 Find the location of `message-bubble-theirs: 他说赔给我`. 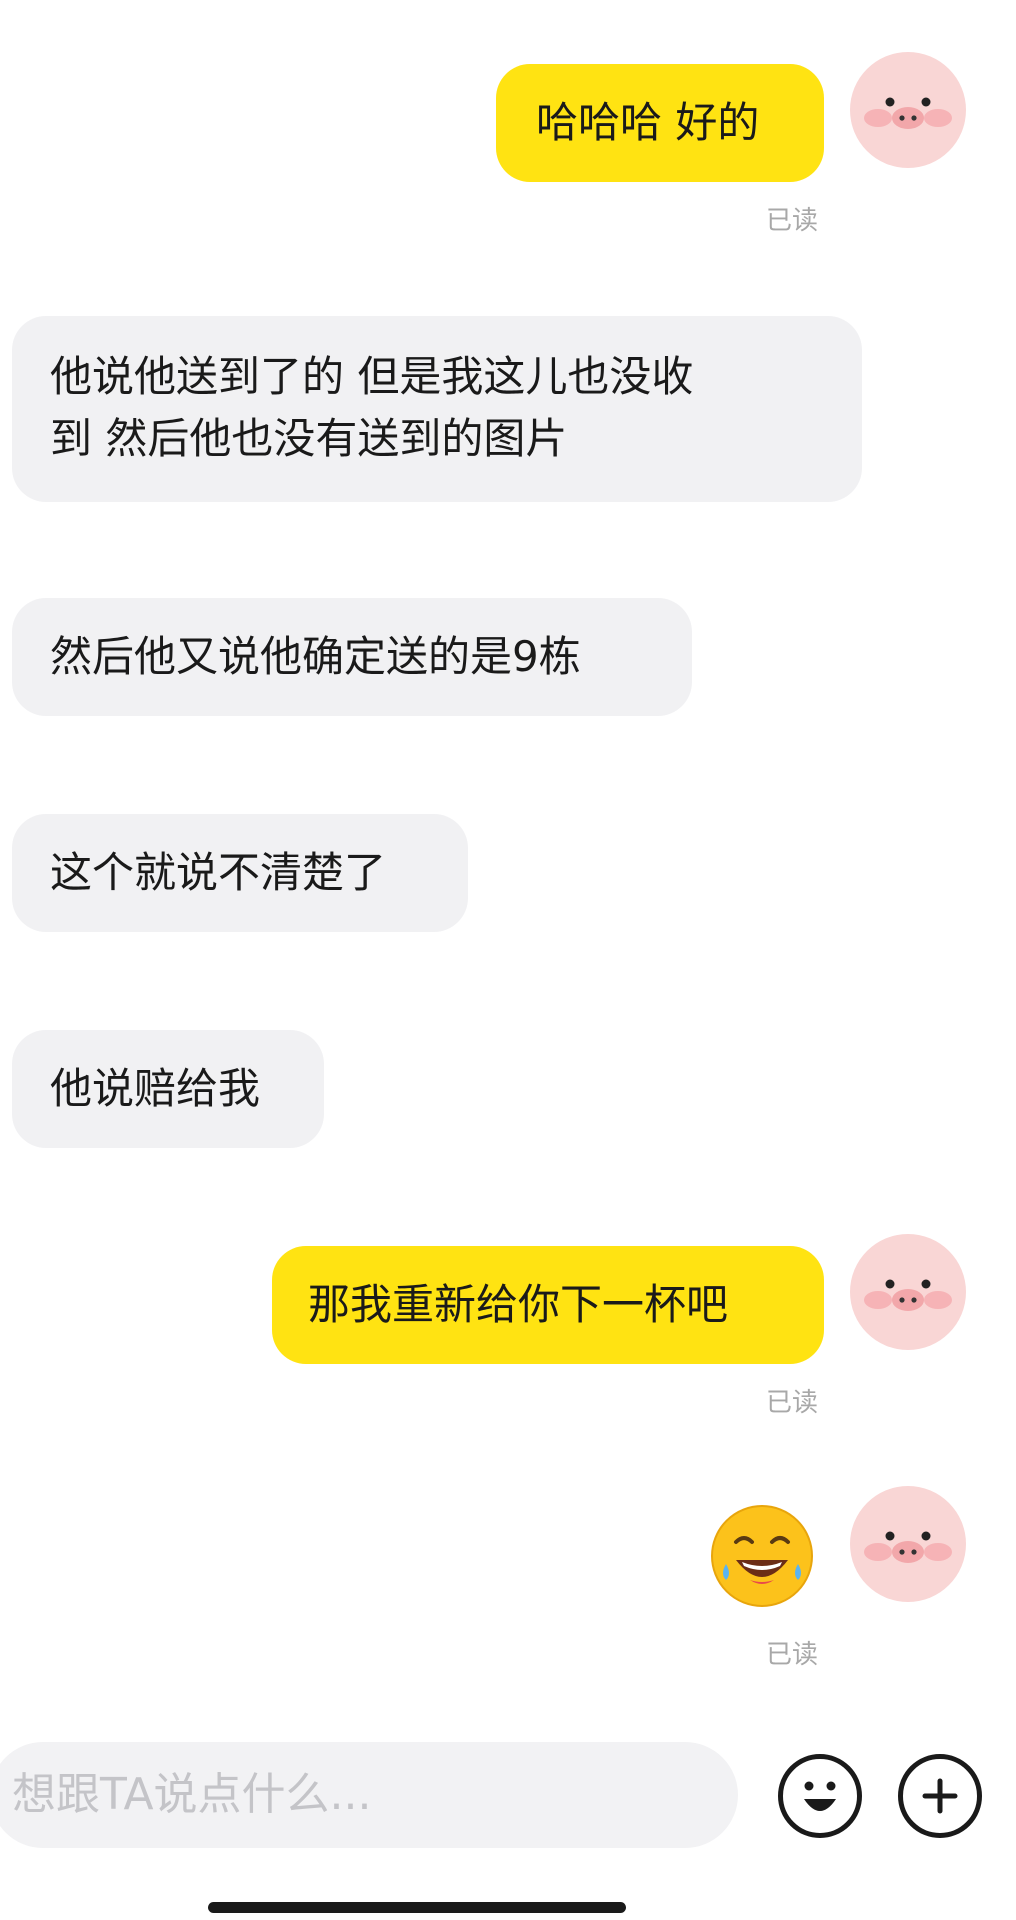

message-bubble-theirs: 他说赔给我 is located at coordinates (168, 1089).